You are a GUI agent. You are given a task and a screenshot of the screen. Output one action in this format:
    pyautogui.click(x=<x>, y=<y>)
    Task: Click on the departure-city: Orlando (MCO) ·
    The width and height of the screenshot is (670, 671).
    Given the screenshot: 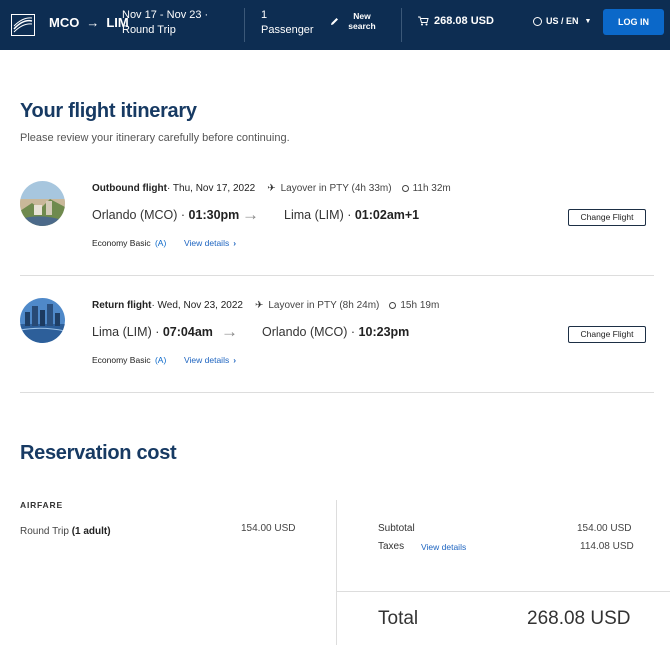 What is the action you would take?
    pyautogui.click(x=140, y=215)
    